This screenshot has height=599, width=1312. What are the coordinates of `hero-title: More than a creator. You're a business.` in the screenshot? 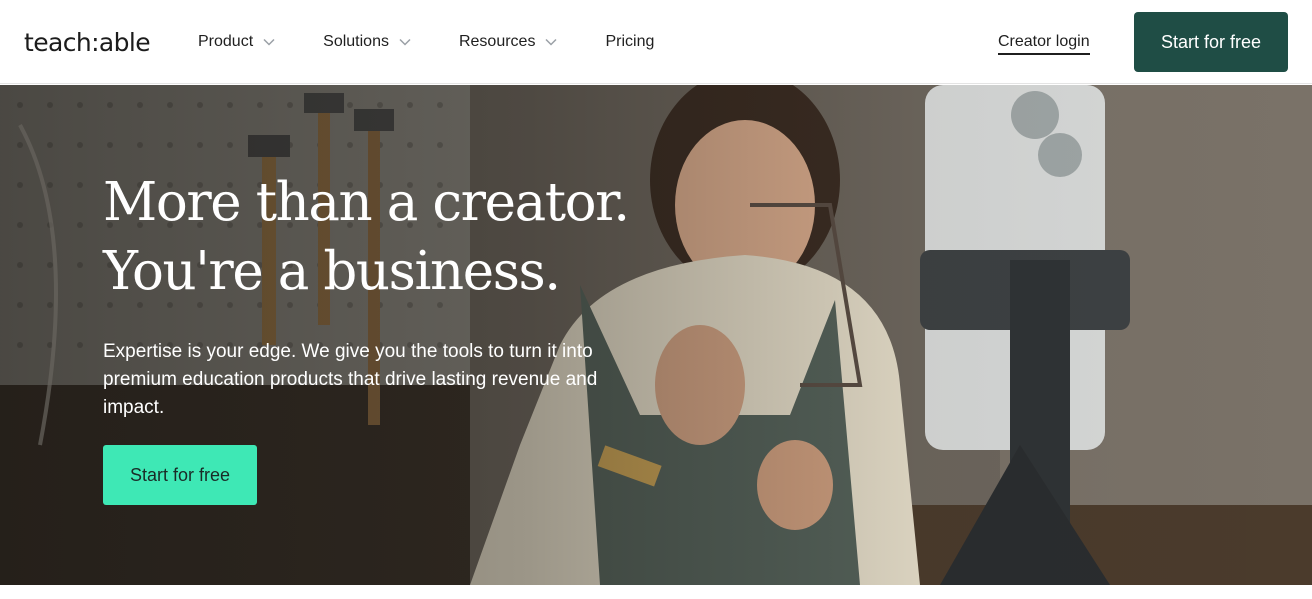 It's located at (413, 237).